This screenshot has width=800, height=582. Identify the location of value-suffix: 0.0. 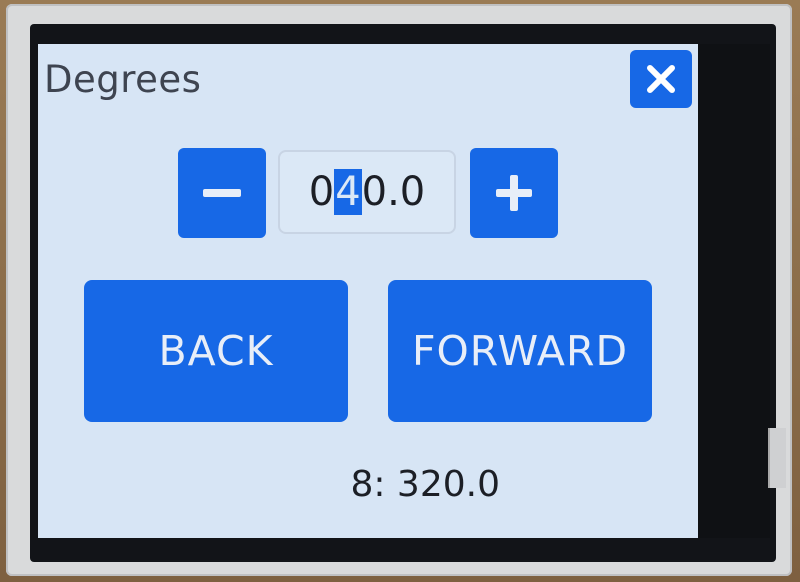
(393, 192).